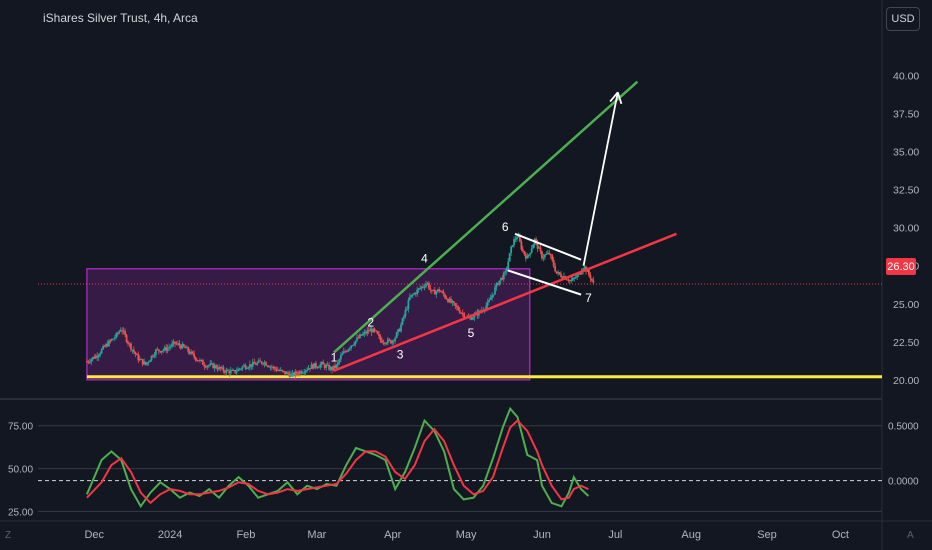  What do you see at coordinates (170, 535) in the screenshot?
I see `time-tick-label: 2024` at bounding box center [170, 535].